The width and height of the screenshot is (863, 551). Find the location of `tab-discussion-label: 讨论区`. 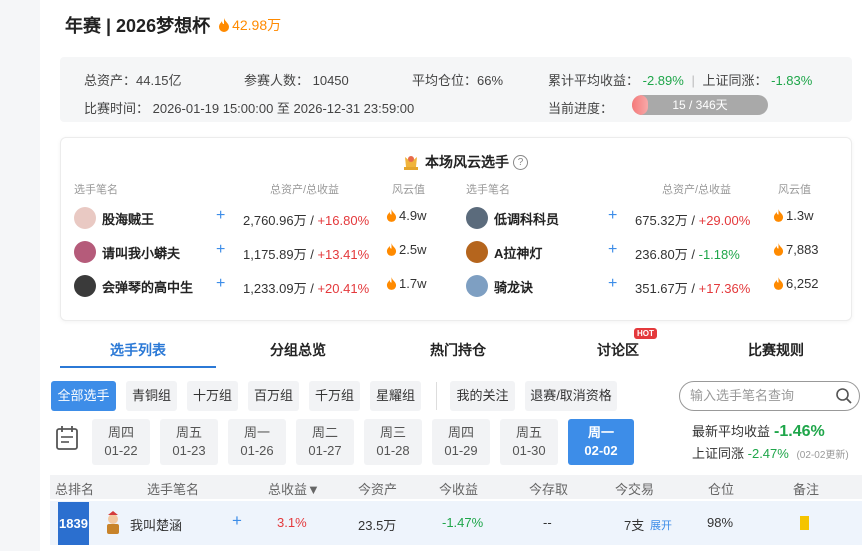

tab-discussion-label: 讨论区 is located at coordinates (618, 350).